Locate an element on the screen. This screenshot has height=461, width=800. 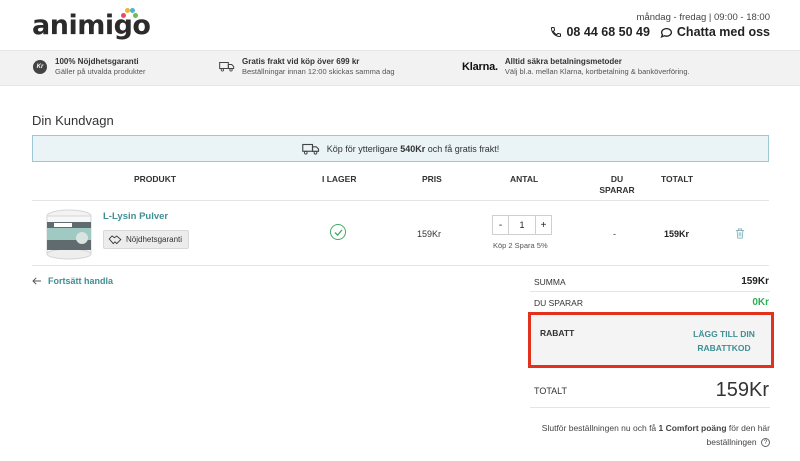
chat-link: Chatta med oss is located at coordinates (715, 32).